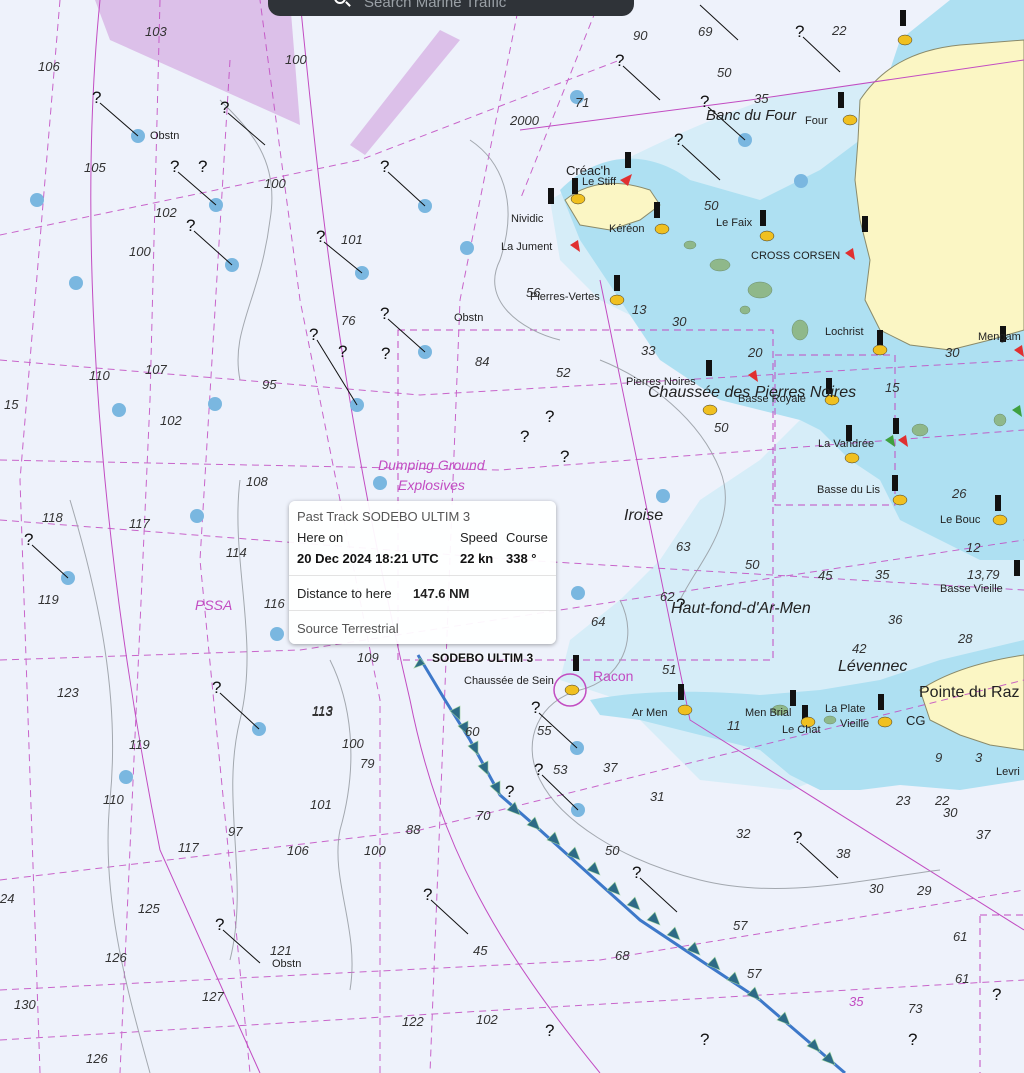 The height and width of the screenshot is (1073, 1024). I want to click on place-name: Pierres-Vertes, so click(565, 297).